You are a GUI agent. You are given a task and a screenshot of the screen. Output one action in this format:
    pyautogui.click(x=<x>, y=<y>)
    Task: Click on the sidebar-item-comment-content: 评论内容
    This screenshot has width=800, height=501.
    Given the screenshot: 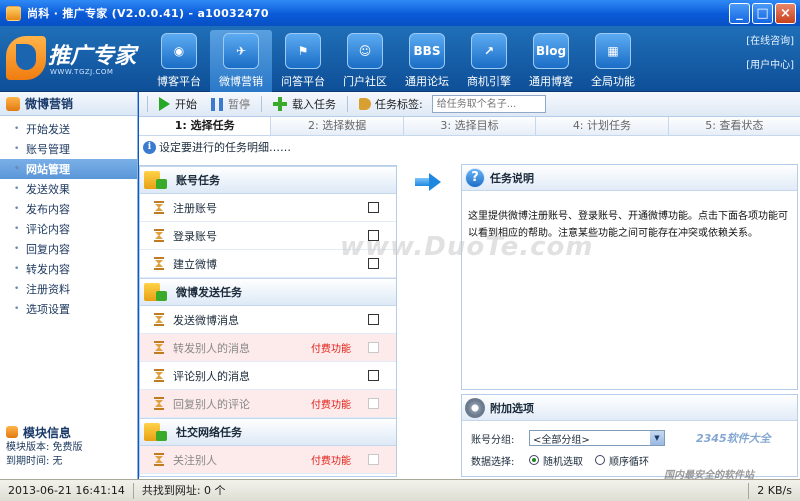 What is the action you would take?
    pyautogui.click(x=68, y=229)
    